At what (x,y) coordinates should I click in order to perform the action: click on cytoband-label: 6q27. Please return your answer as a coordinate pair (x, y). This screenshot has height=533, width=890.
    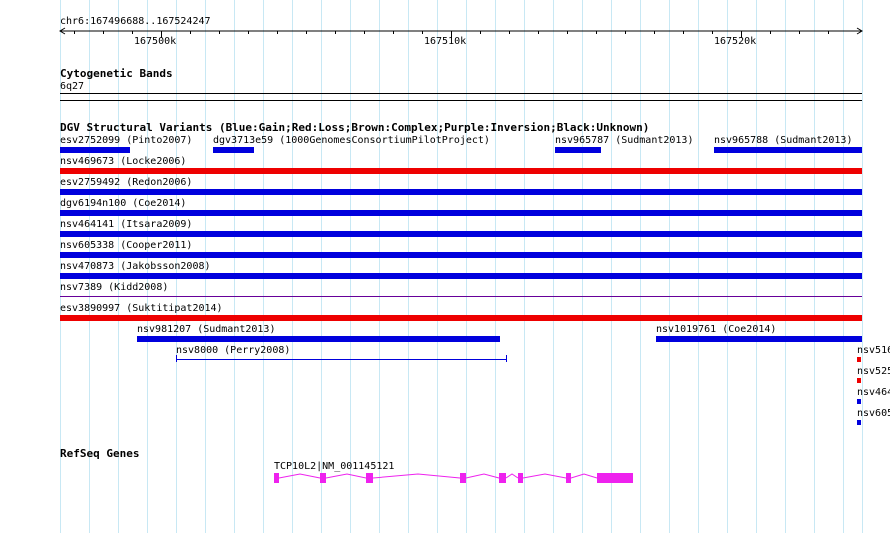
    Looking at the image, I should click on (72, 86).